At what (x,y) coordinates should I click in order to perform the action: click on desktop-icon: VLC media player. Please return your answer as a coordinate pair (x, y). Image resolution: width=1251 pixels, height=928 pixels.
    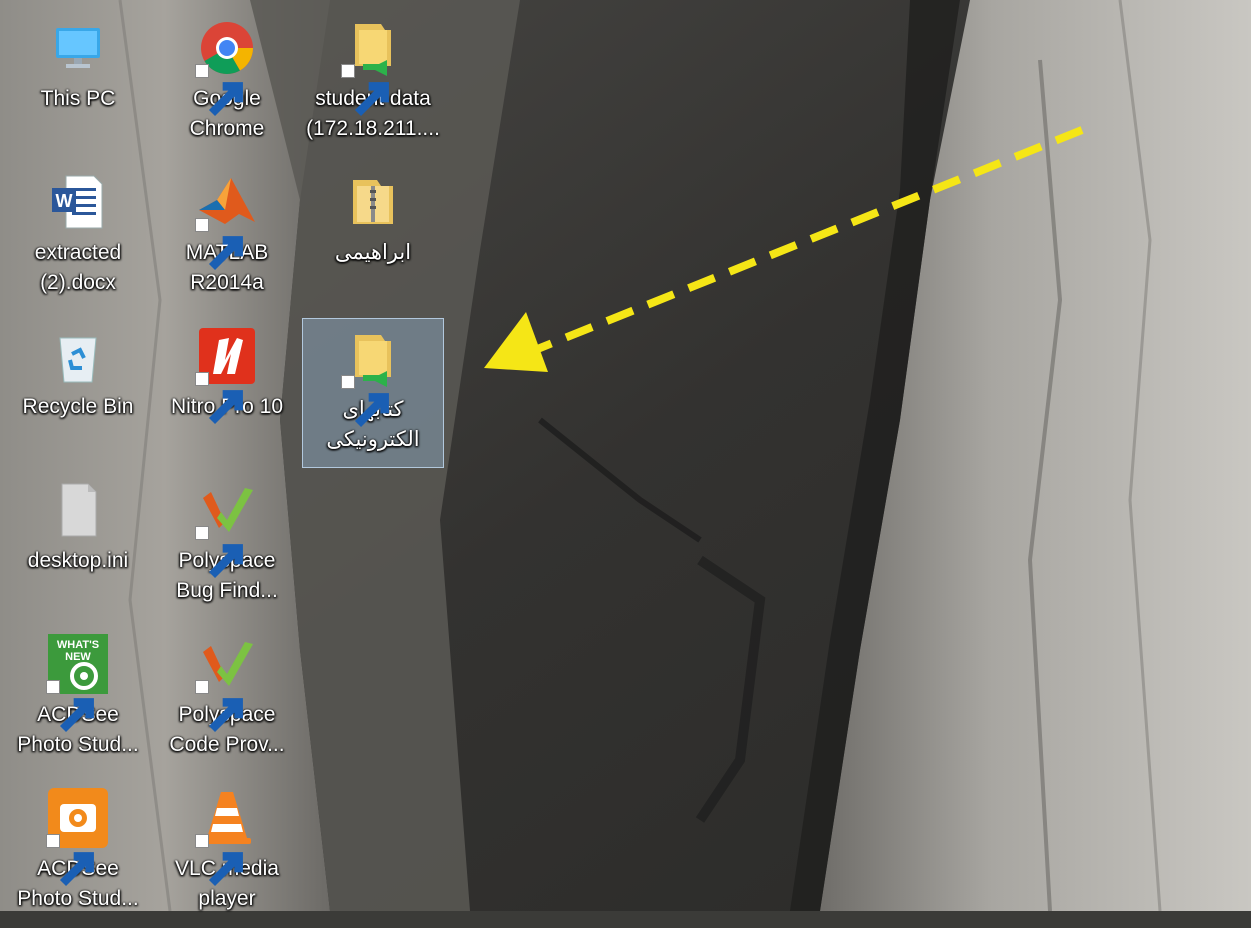
    Looking at the image, I should click on (227, 853).